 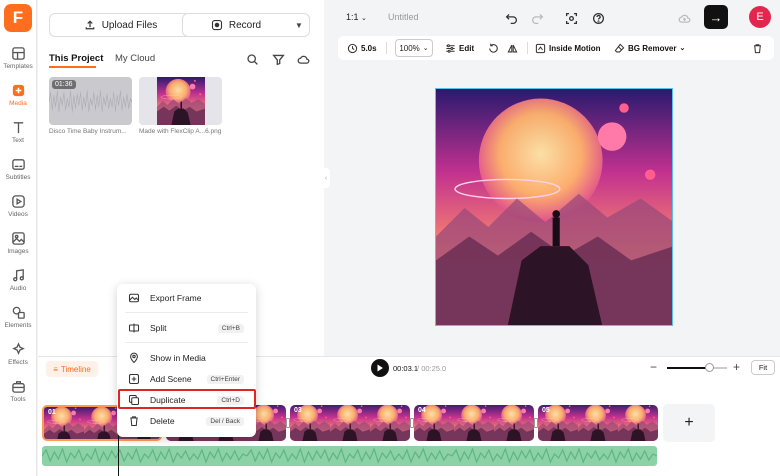 What do you see at coordinates (18, 53) in the screenshot?
I see `templates-icon` at bounding box center [18, 53].